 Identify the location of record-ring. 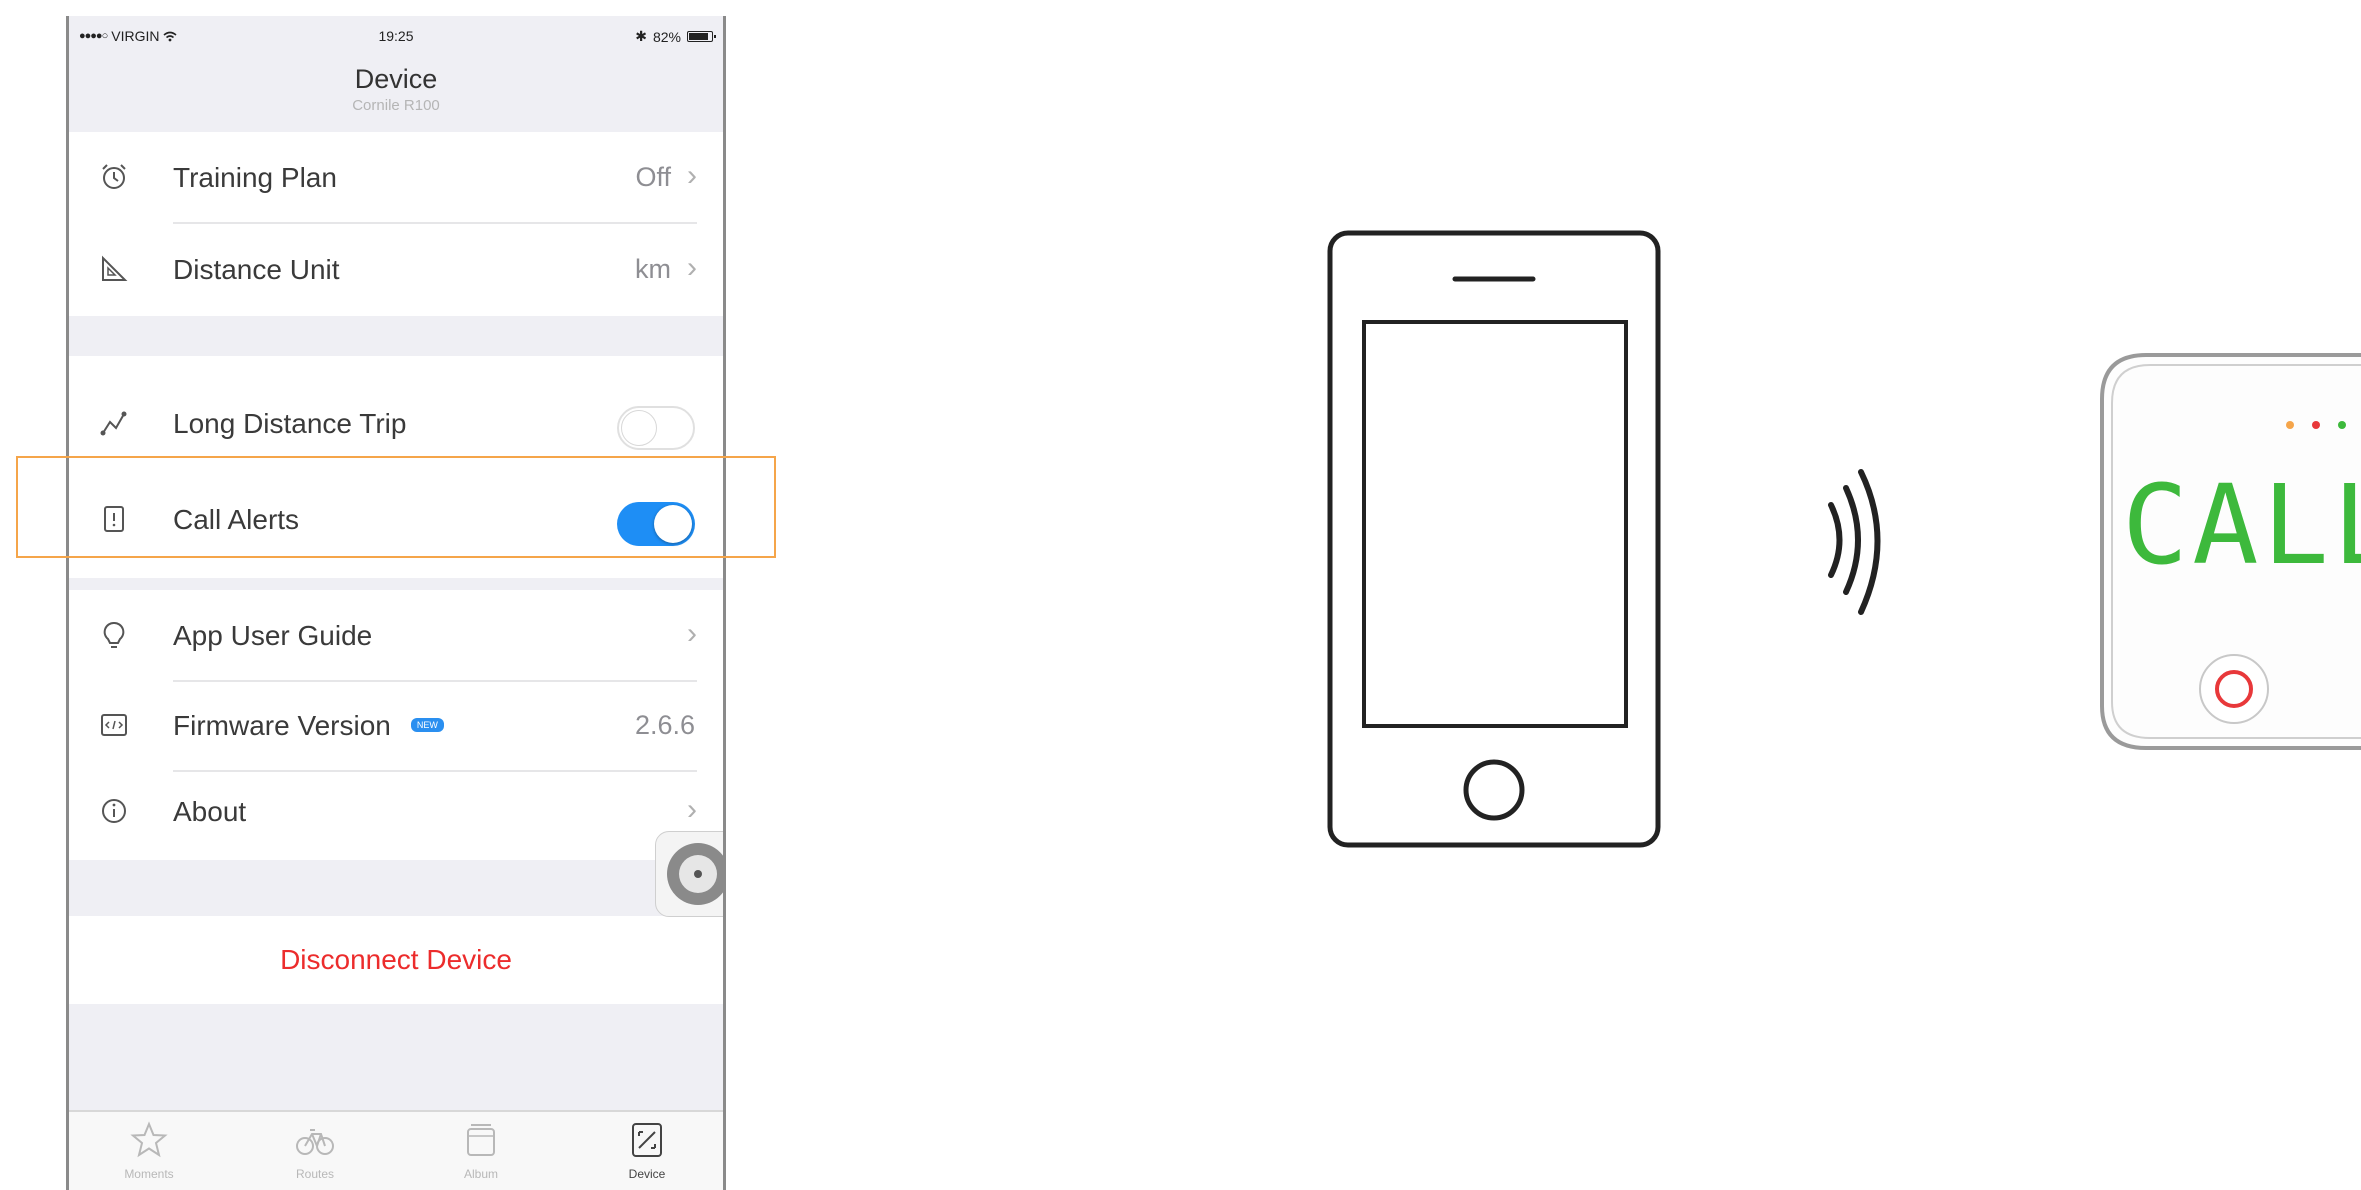
(2234, 689).